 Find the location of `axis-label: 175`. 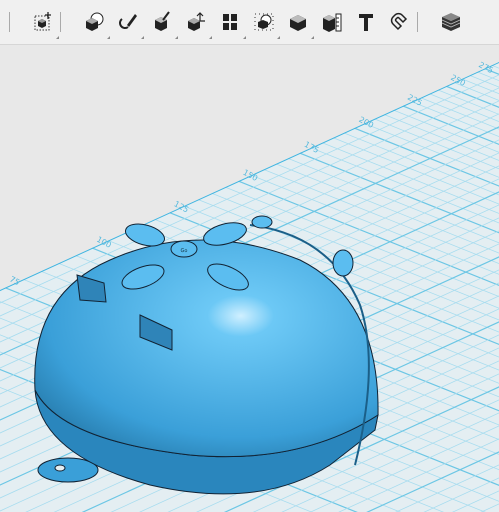

axis-label: 175 is located at coordinates (311, 147).